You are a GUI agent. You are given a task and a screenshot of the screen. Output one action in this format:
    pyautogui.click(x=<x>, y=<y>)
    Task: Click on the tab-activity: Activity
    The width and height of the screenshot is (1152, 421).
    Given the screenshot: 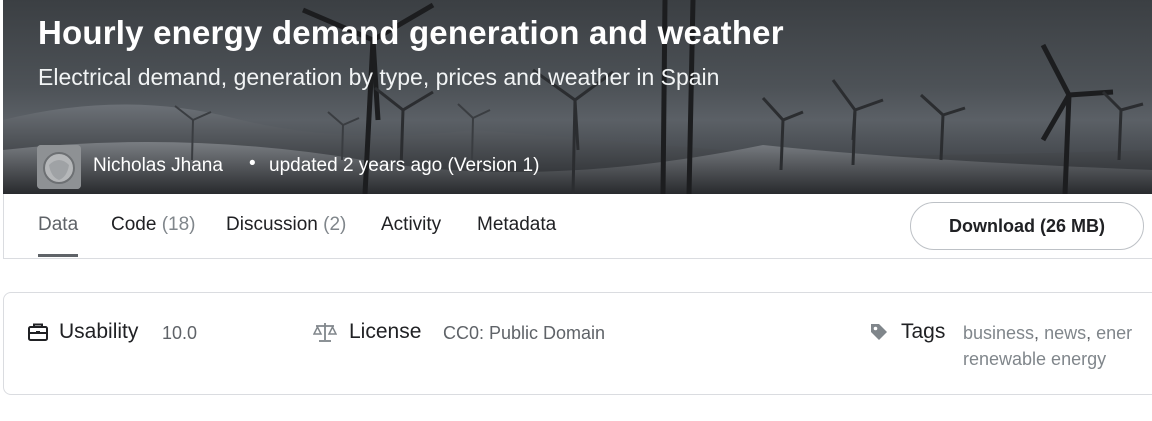 What is the action you would take?
    pyautogui.click(x=411, y=234)
    